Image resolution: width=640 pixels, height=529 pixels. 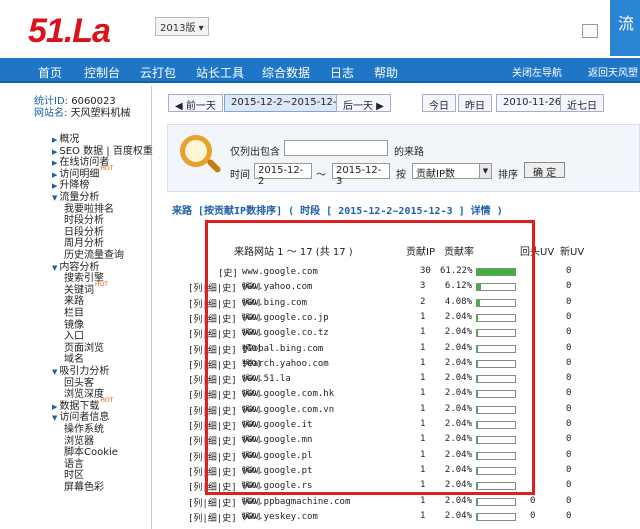 I want to click on table-row: [列|细|史] www.yeskey.com [GO] SEO 1 2.04% 0 0, so click(x=384, y=517).